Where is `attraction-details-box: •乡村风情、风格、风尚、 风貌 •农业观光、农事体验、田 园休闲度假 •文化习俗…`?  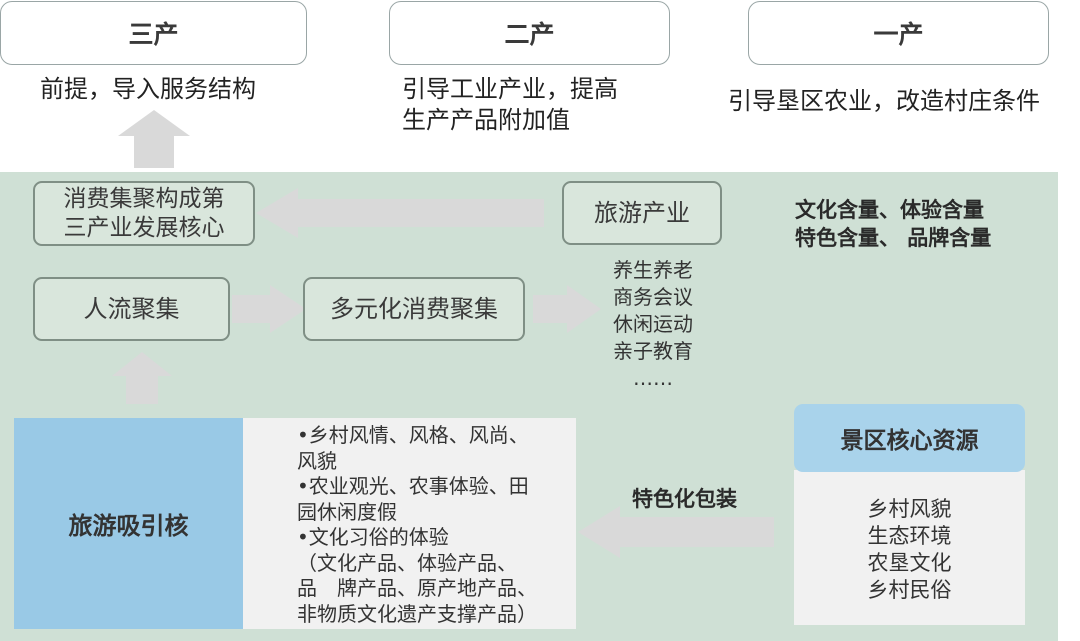 attraction-details-box: •乡村风情、风格、风尚、 风貌 •农业观光、农事体验、田 园休闲度假 •文化习俗… is located at coordinates (409, 523).